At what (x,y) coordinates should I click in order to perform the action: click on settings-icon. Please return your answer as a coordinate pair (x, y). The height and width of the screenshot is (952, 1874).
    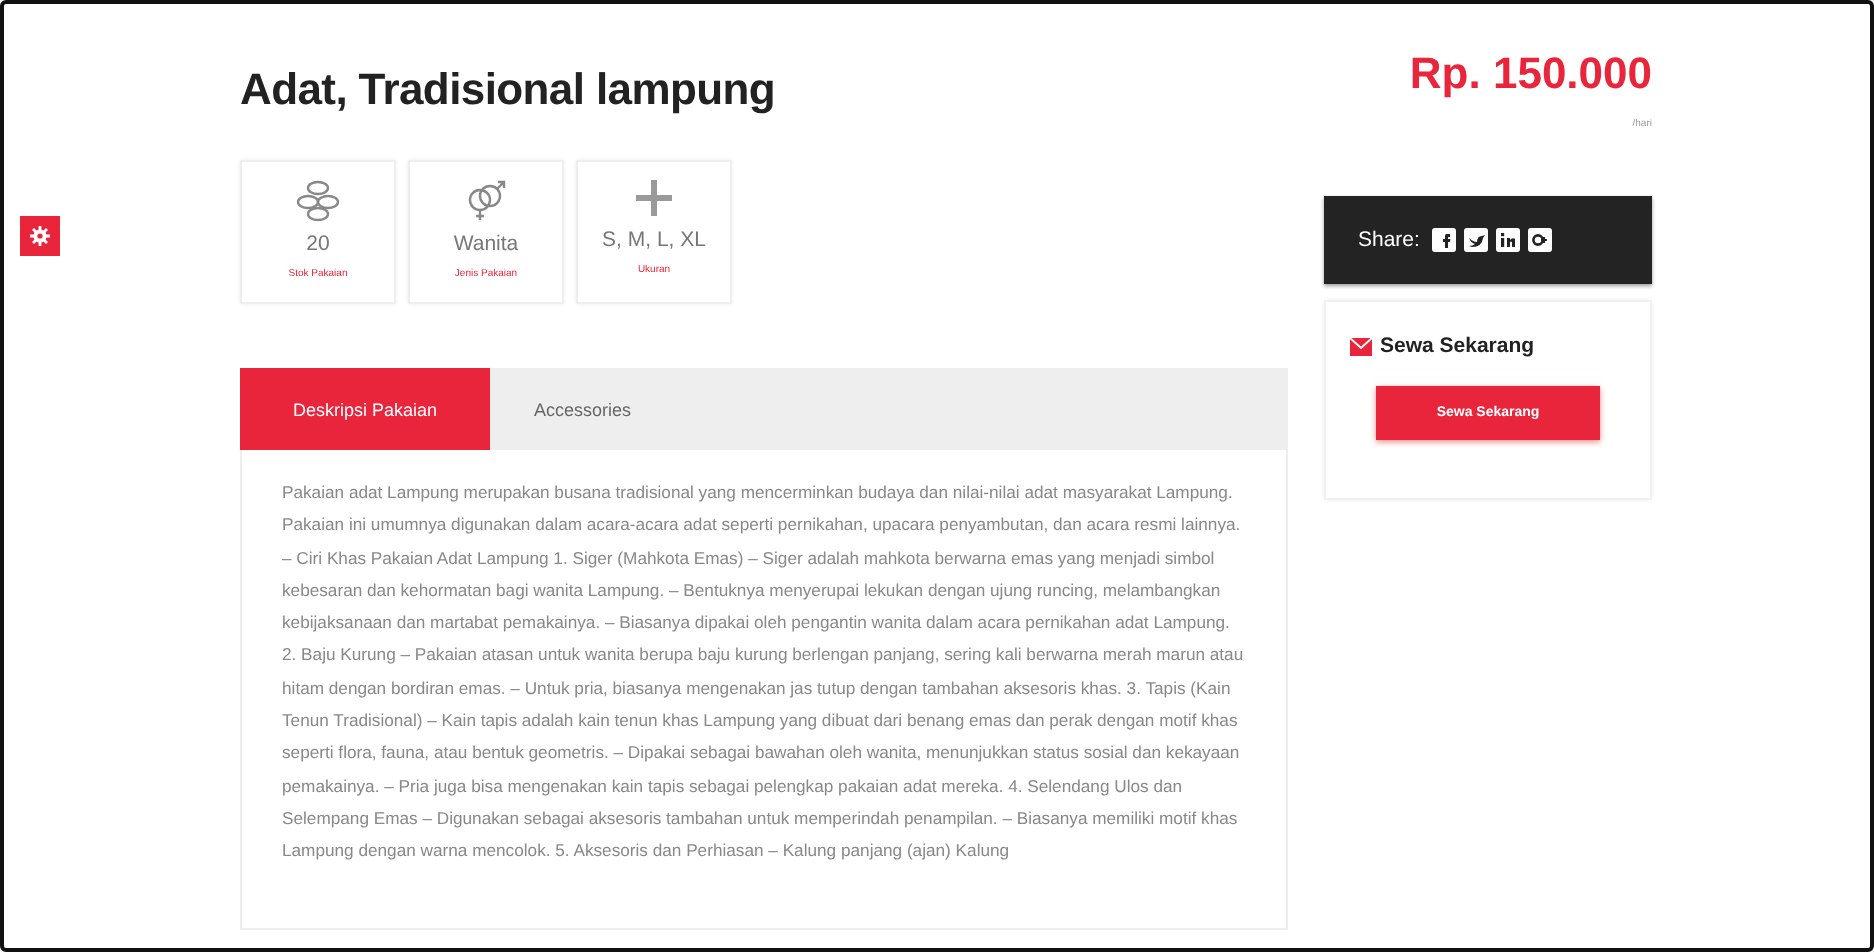
    Looking at the image, I should click on (40, 236).